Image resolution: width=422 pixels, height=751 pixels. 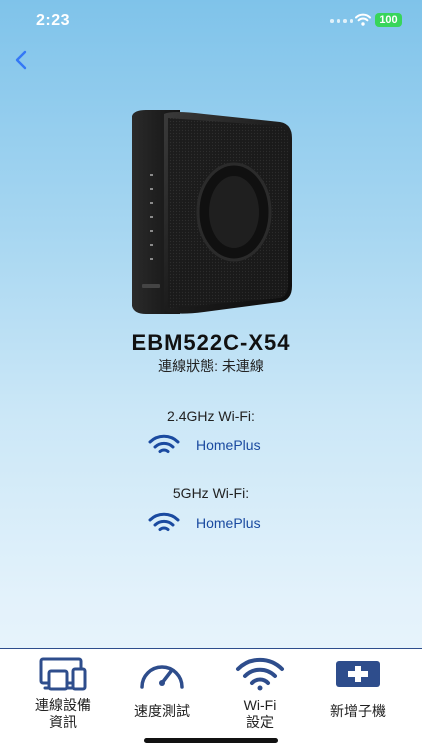 What do you see at coordinates (162, 677) in the screenshot?
I see `speedometer-icon` at bounding box center [162, 677].